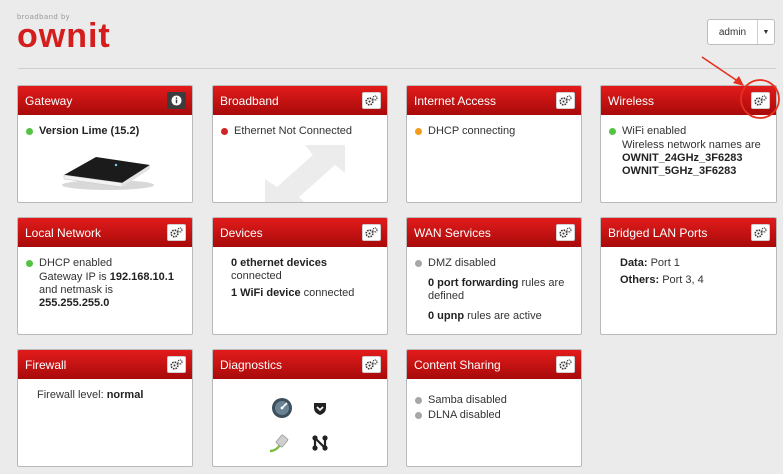 Image resolution: width=783 pixels, height=474 pixels. I want to click on broadband-settings-button, so click(371, 100).